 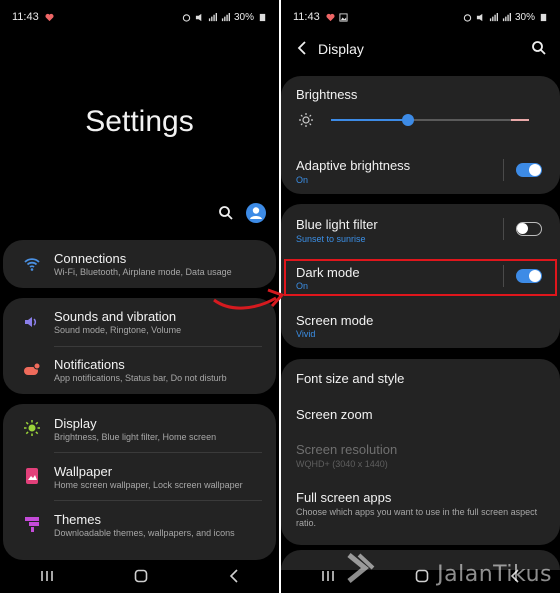 I want to click on status-bar: 11:43 30%, so click(x=139, y=17).